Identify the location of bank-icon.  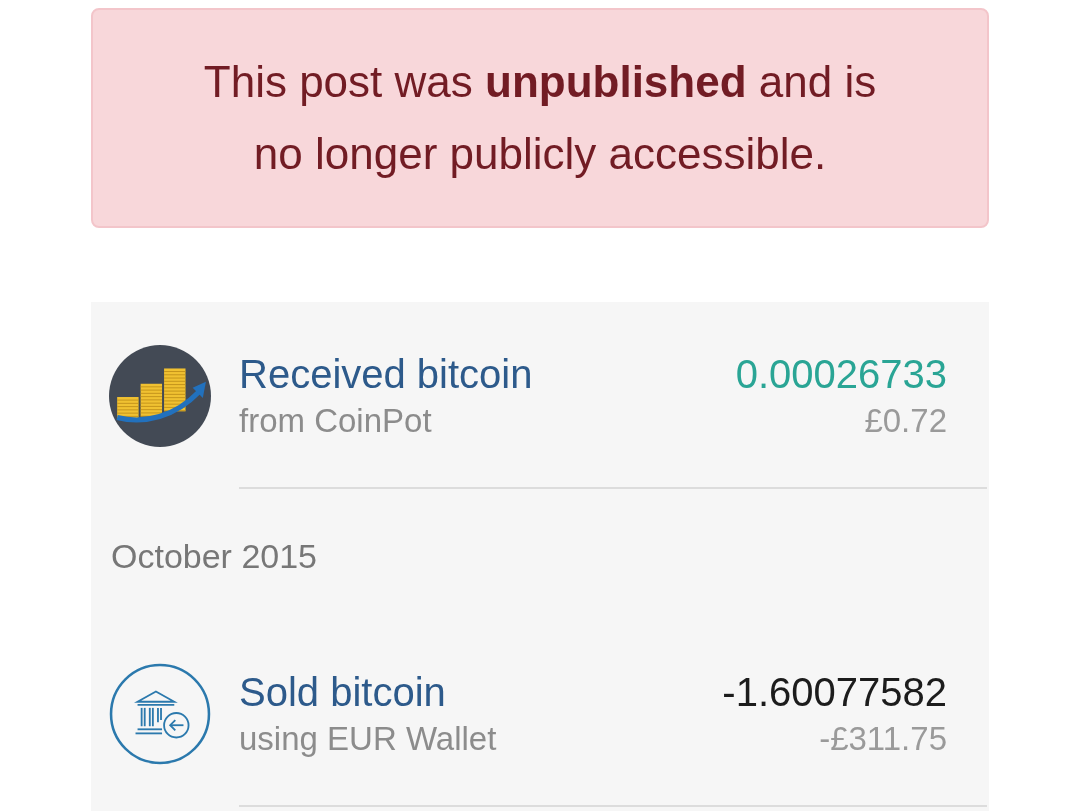
(160, 713).